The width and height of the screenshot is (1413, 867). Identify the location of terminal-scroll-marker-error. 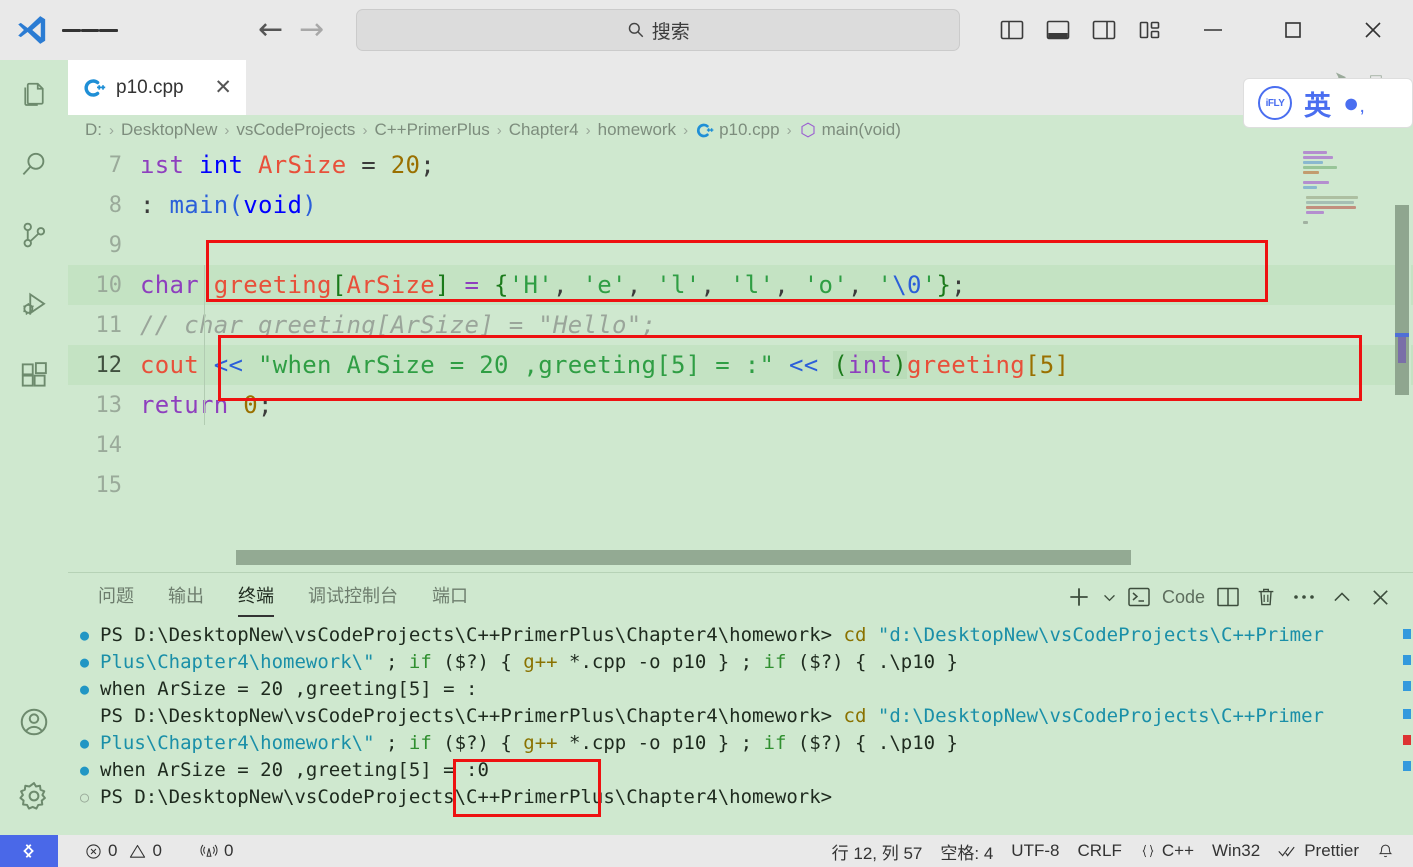
(1407, 740).